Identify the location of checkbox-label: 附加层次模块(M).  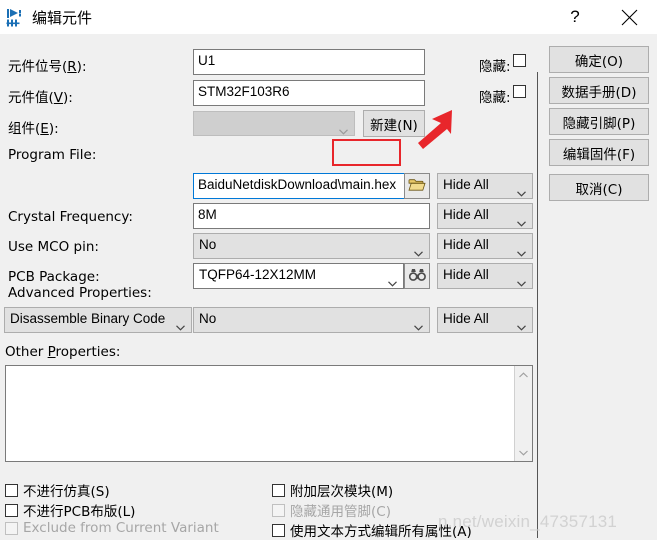
(342, 492).